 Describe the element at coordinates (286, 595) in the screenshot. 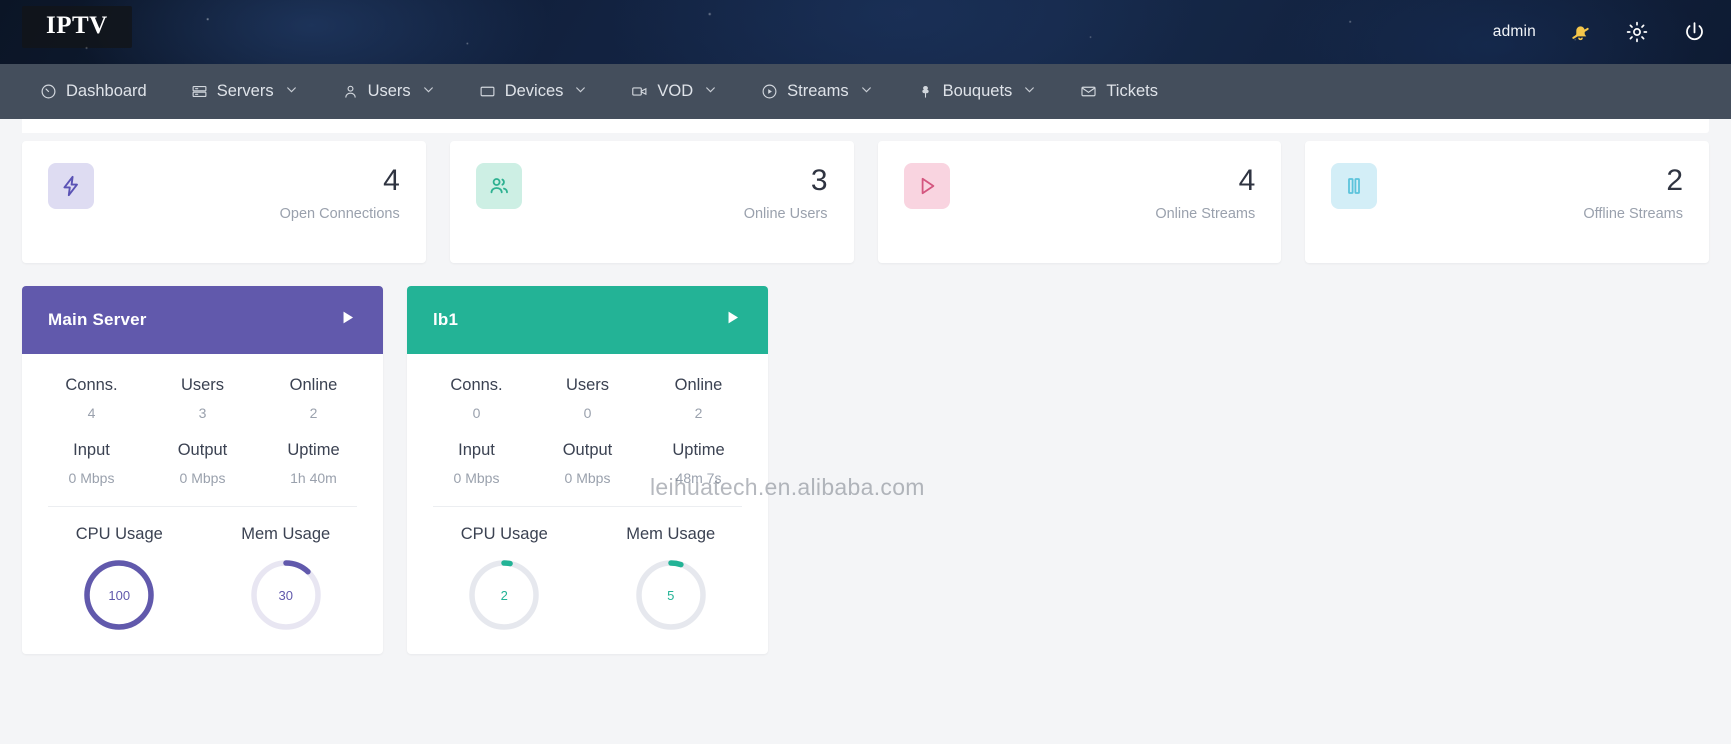

I see `gauge-ring: 30` at that location.